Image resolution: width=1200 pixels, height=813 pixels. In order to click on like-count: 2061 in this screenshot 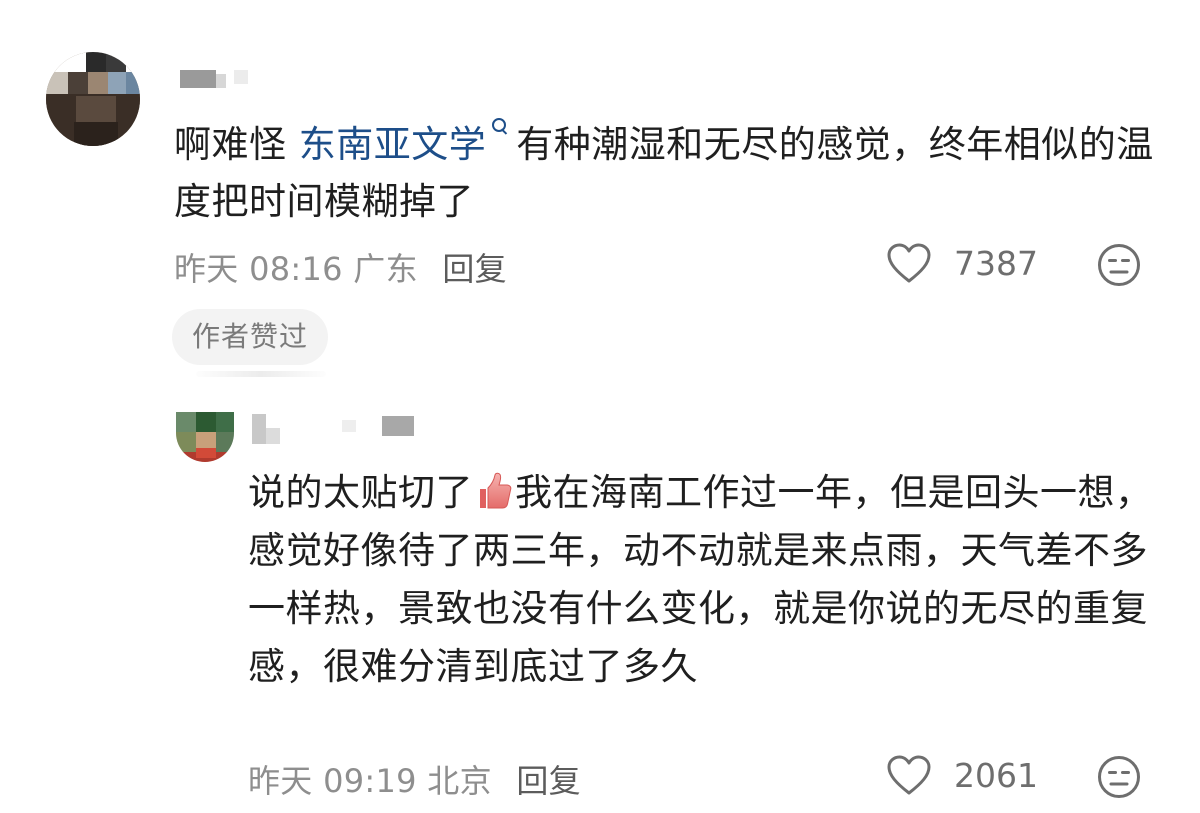, I will do `click(996, 775)`.